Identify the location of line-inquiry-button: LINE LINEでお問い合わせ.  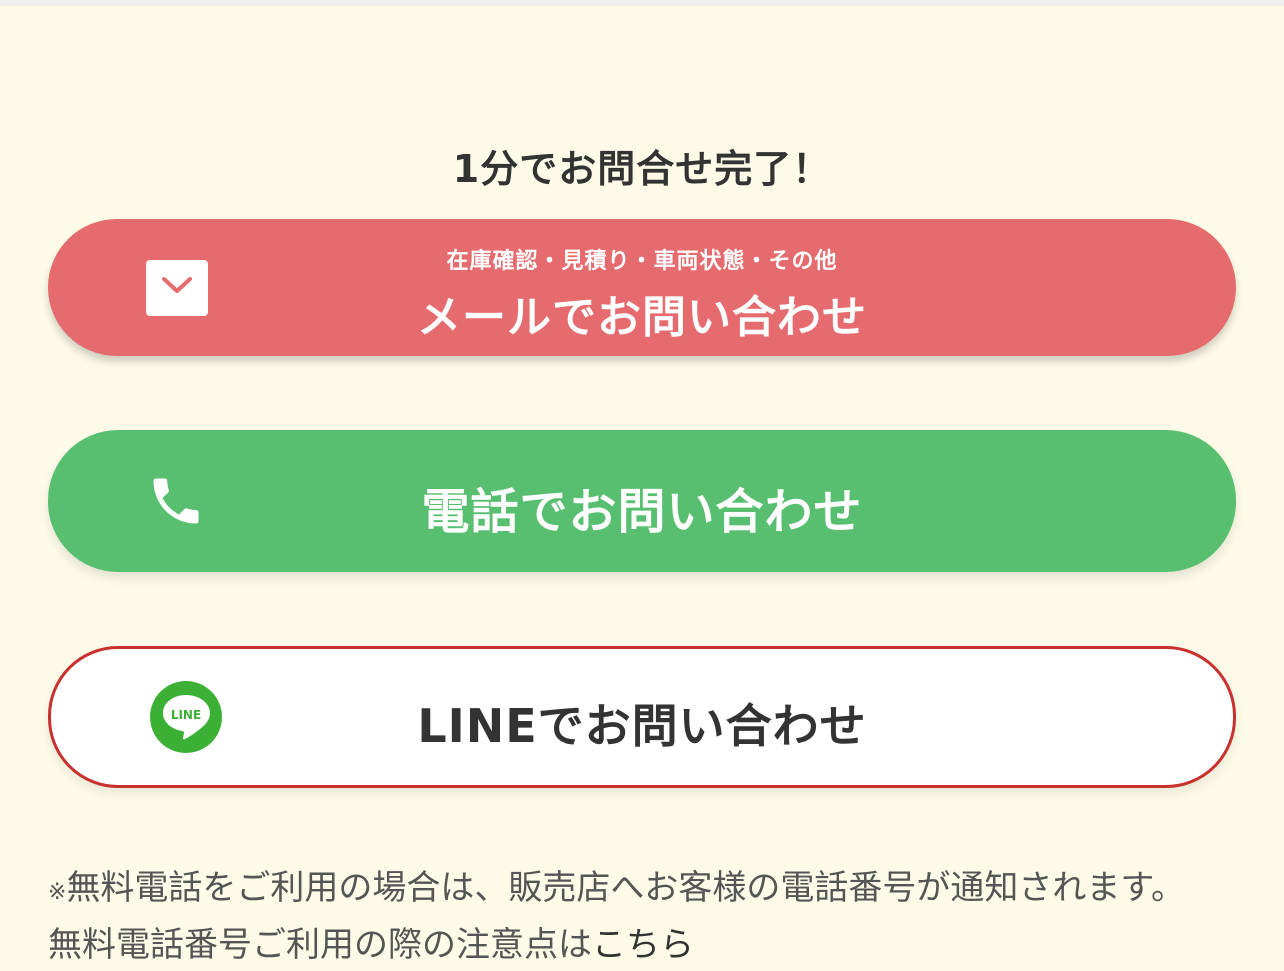
(642, 717).